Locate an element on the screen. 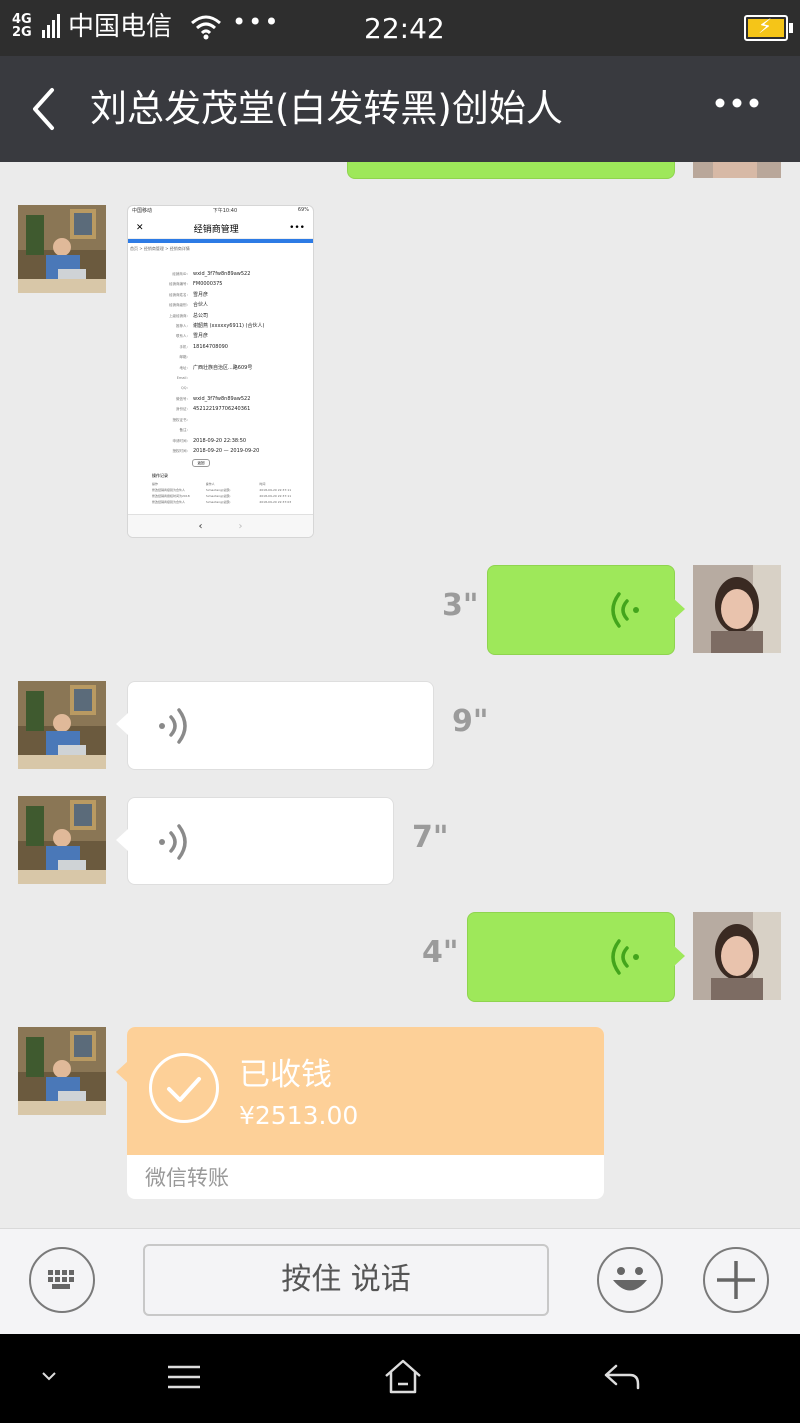 The image size is (800, 1423). menu-icon is located at coordinates (184, 1377).